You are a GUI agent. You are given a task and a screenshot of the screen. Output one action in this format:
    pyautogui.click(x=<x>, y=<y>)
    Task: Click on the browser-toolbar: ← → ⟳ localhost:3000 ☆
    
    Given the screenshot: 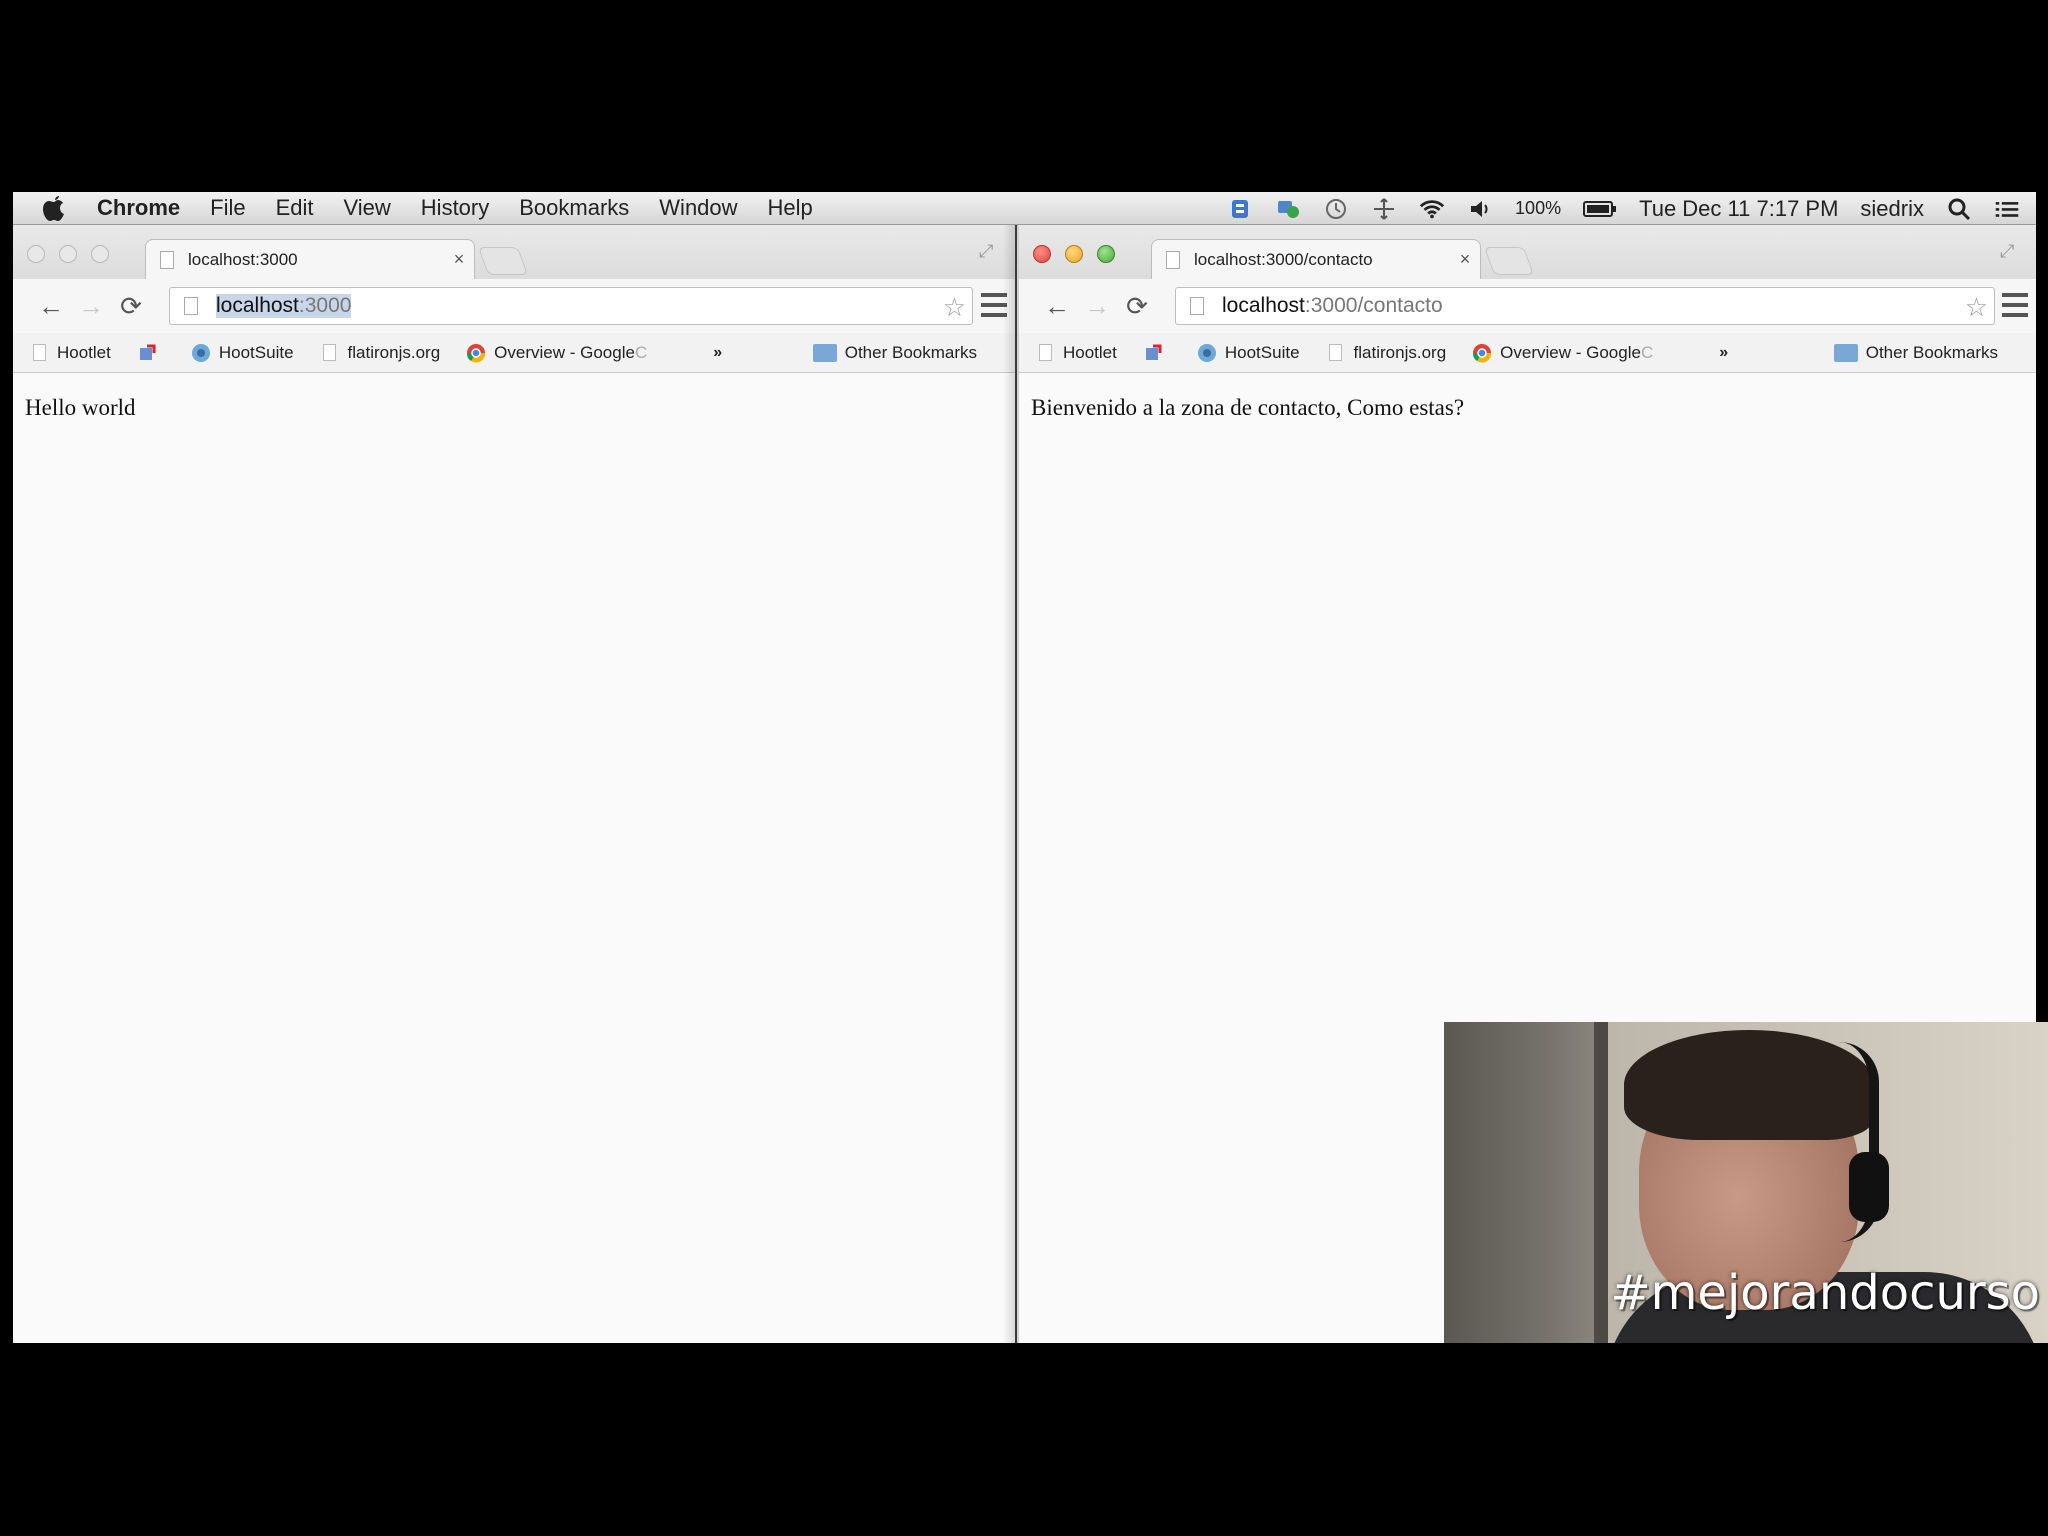 What is the action you would take?
    pyautogui.click(x=514, y=306)
    